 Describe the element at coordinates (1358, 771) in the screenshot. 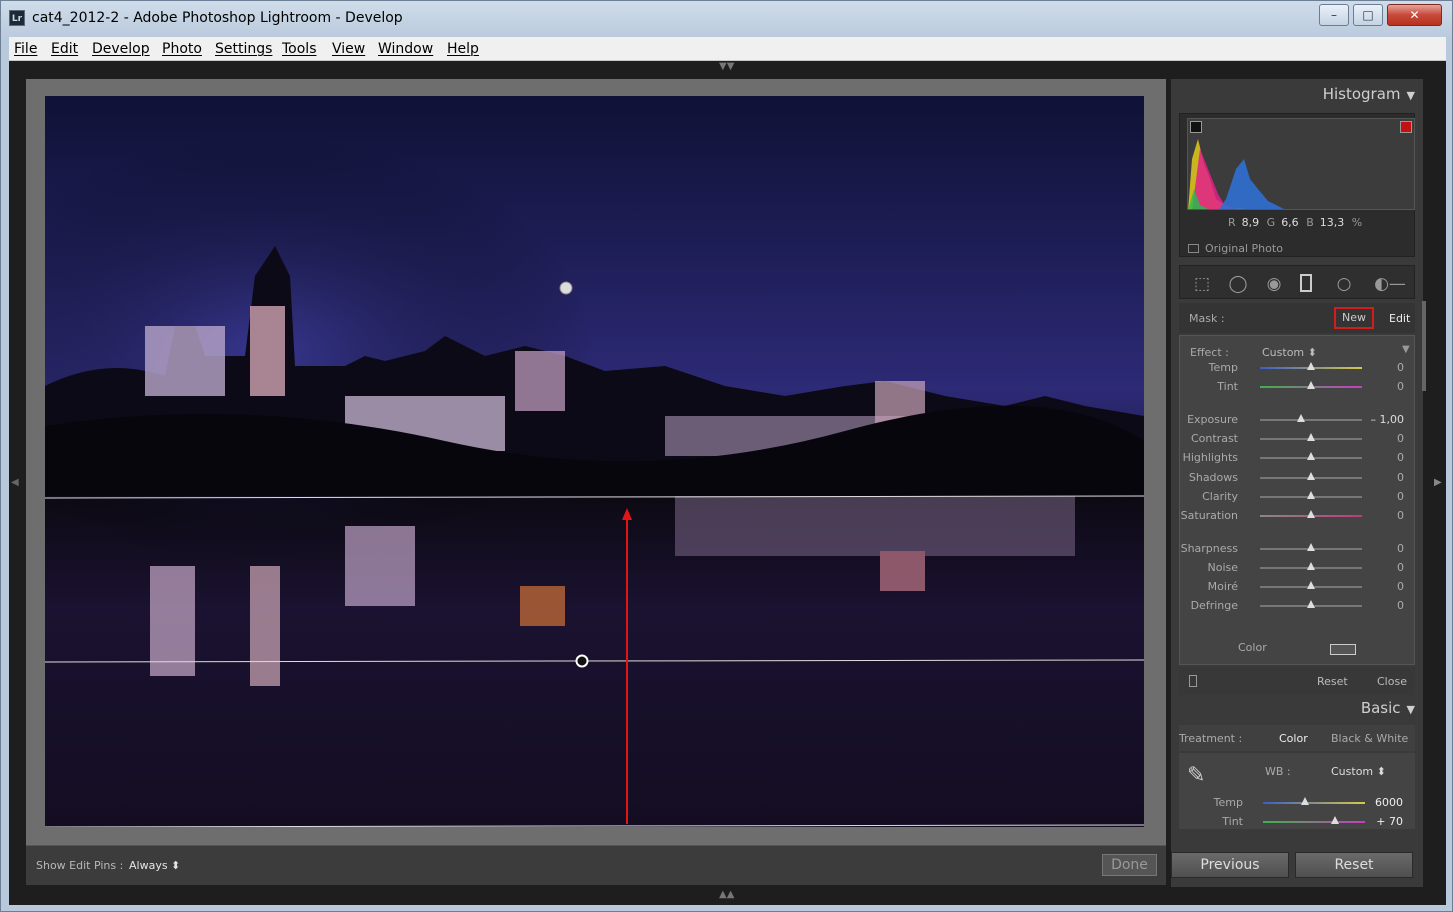

I see `wb-preset-select: Custom ⬍` at that location.